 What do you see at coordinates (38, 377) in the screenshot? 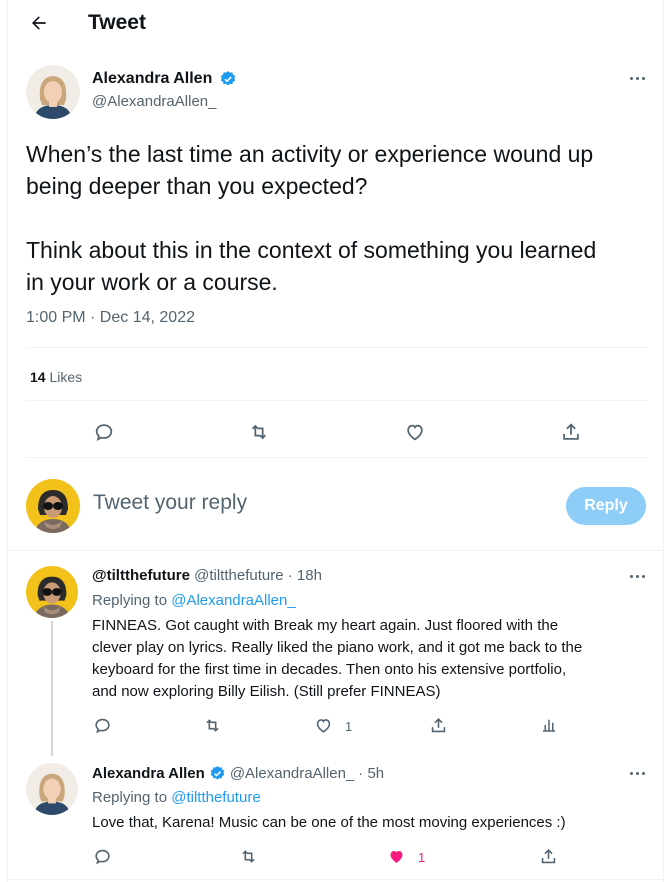
I see `likes-count: 14` at bounding box center [38, 377].